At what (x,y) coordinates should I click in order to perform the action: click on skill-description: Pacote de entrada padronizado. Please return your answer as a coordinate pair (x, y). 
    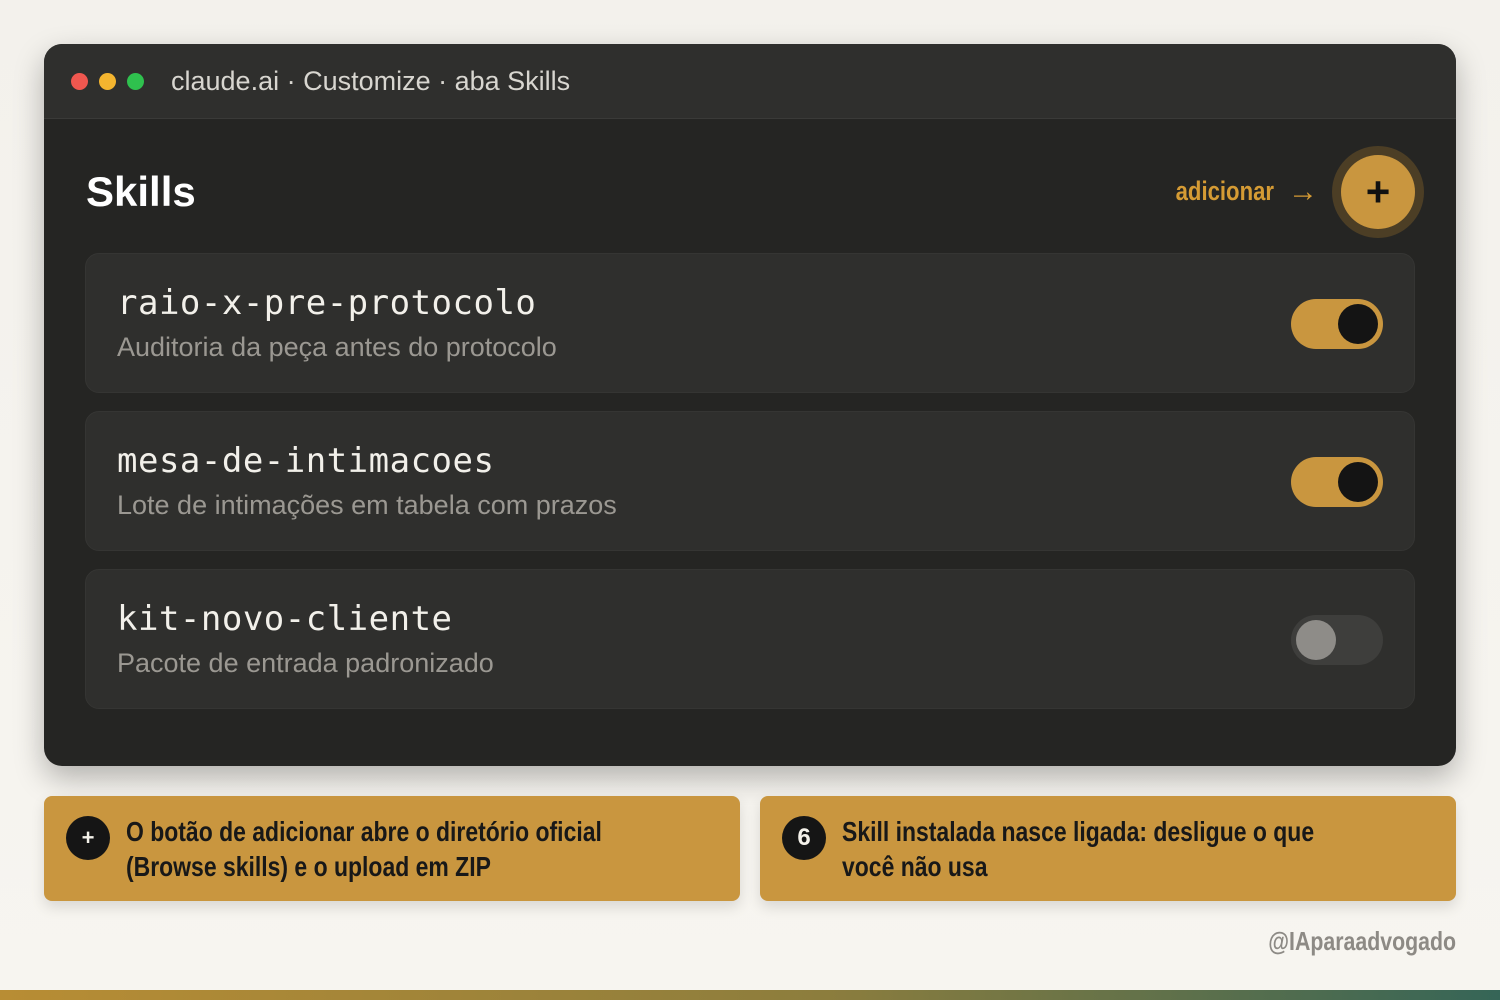
    Looking at the image, I should click on (305, 663).